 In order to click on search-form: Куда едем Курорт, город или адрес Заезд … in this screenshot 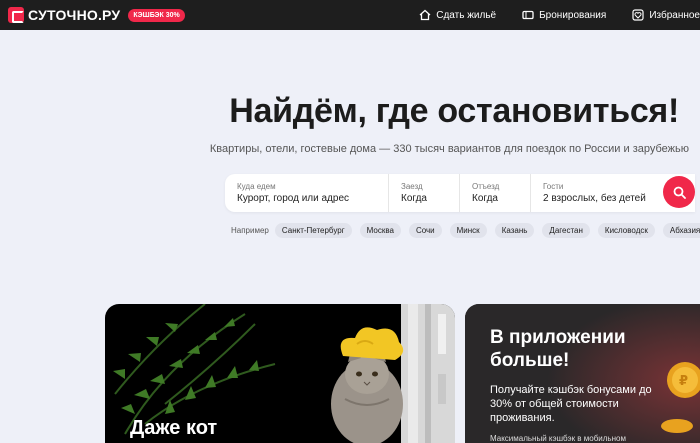, I will do `click(460, 193)`.